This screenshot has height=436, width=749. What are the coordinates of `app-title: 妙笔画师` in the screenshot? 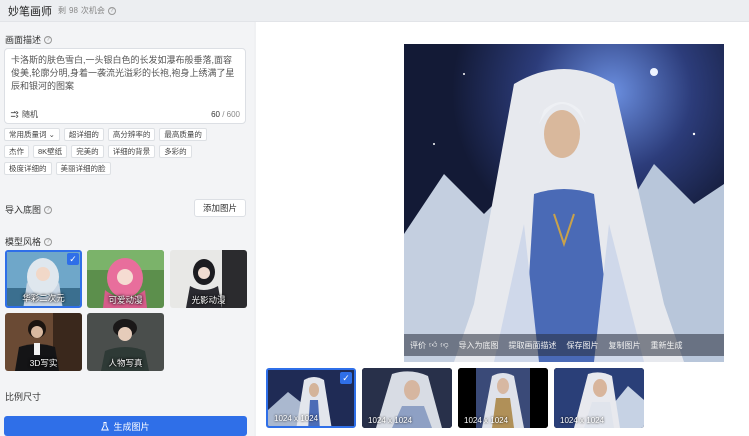 It's located at (30, 11).